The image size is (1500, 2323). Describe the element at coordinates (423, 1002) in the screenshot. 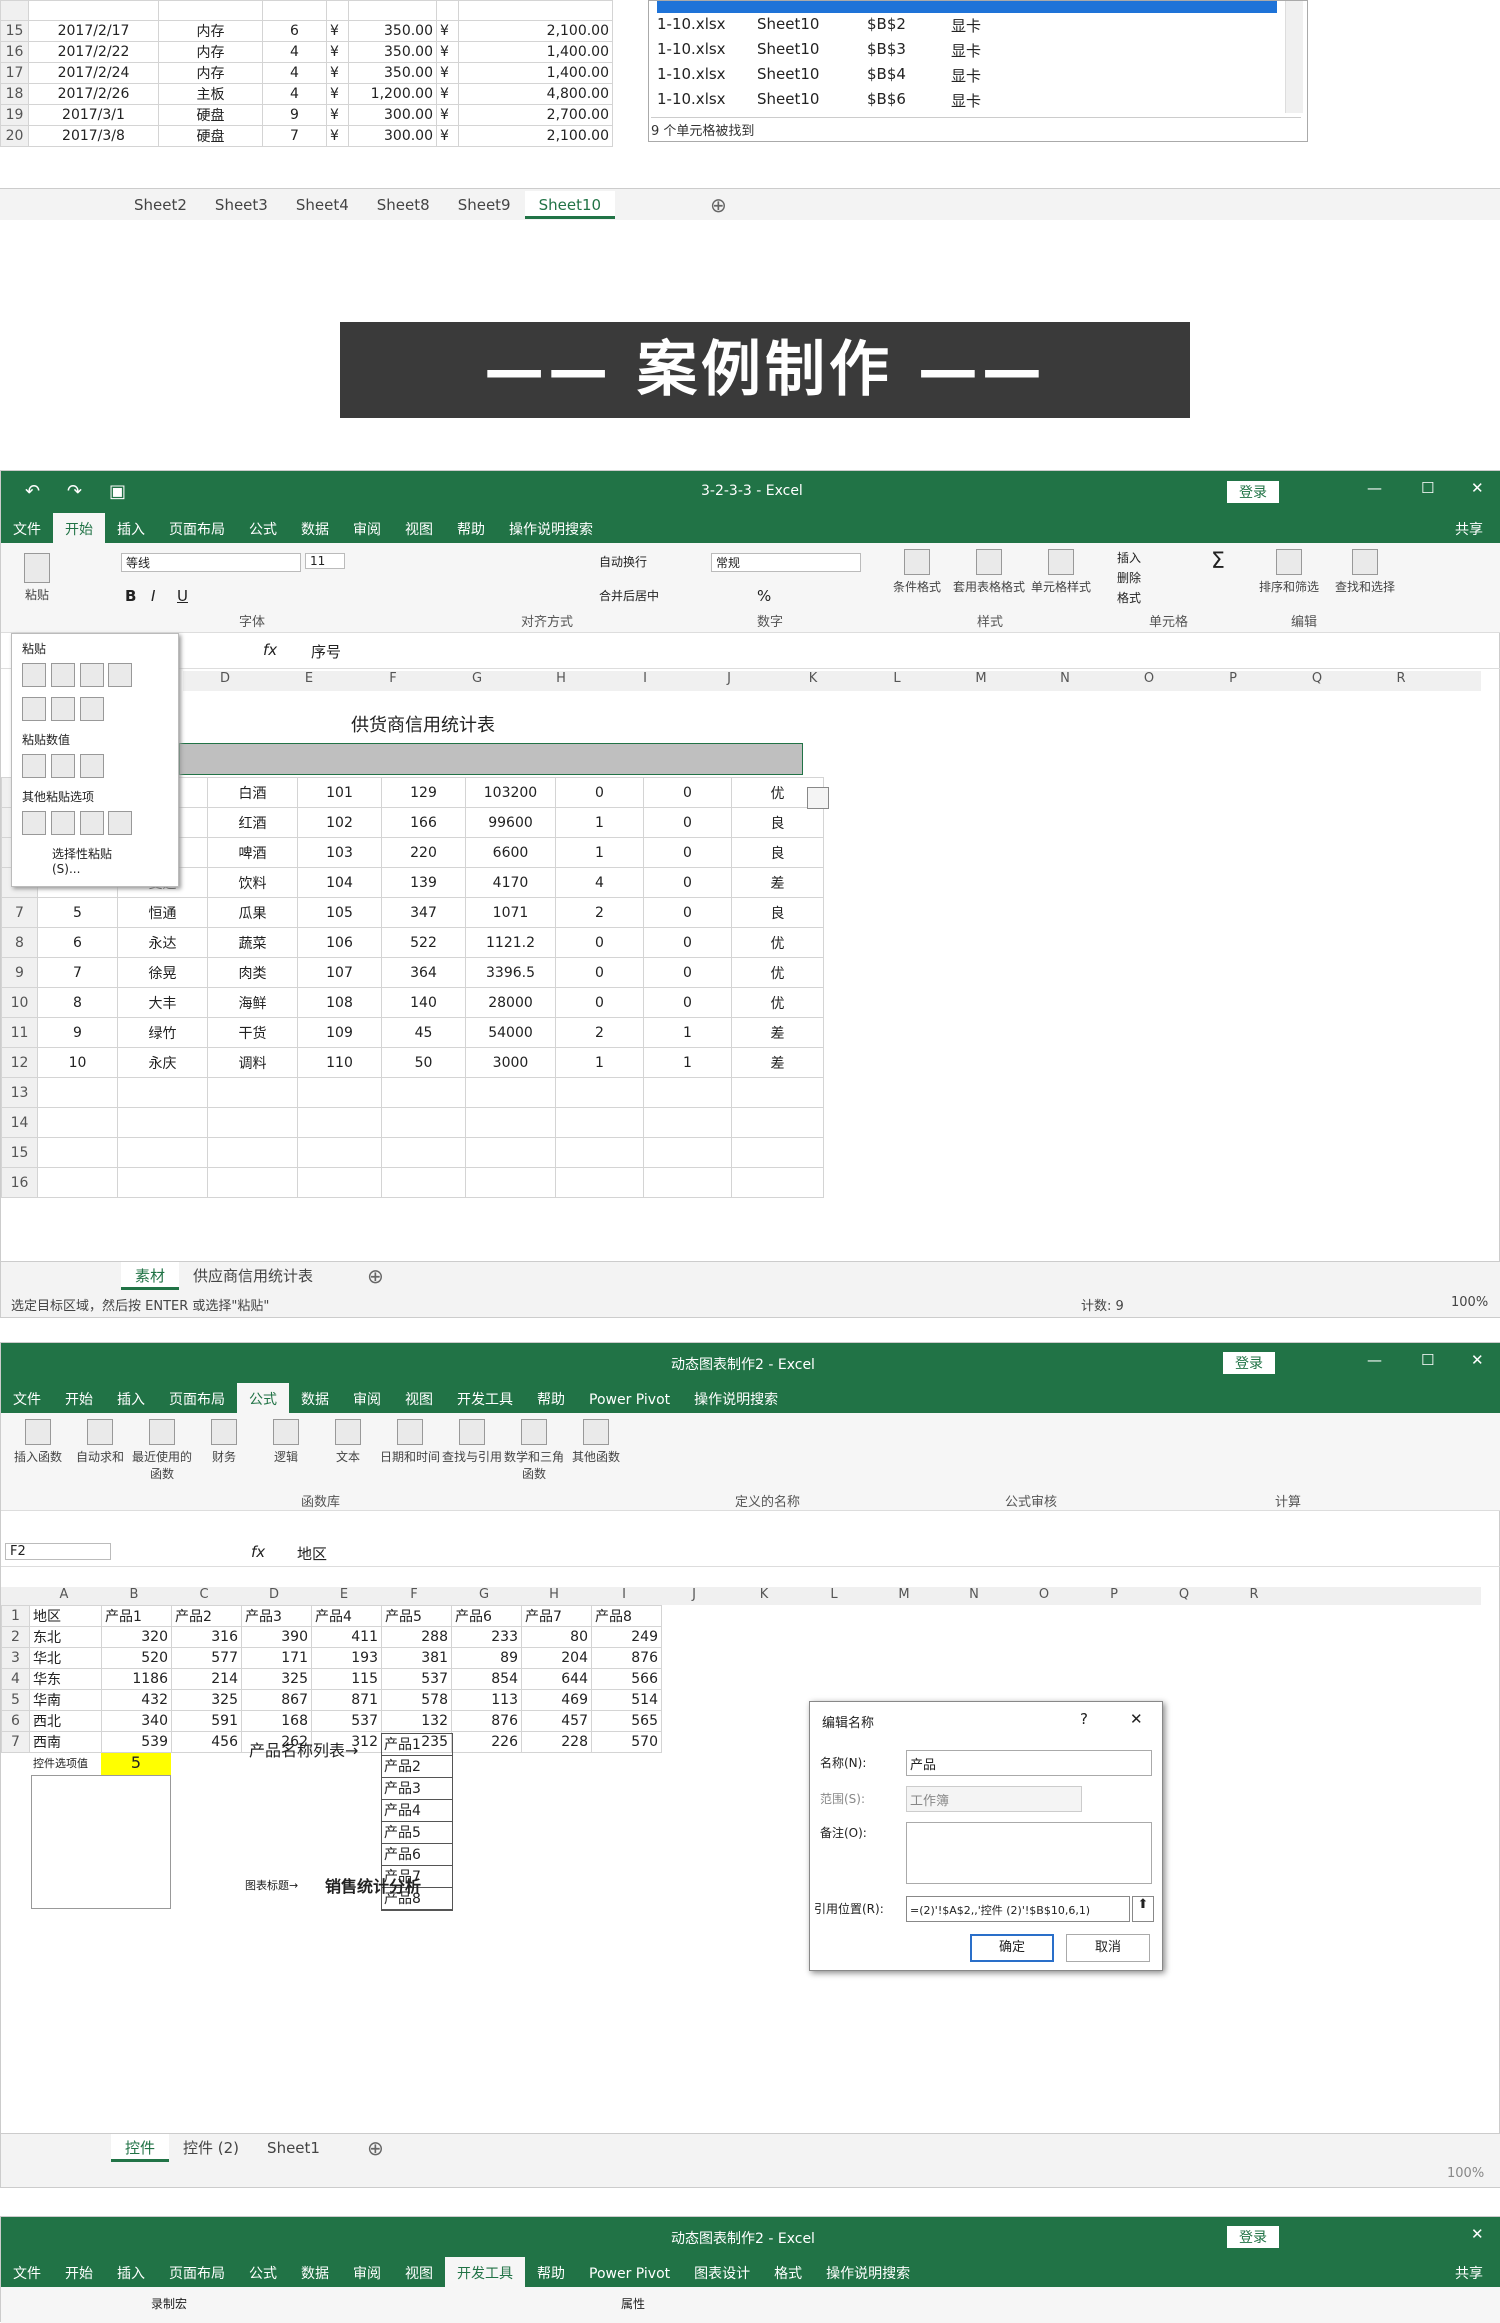

I see `cell: 140` at that location.